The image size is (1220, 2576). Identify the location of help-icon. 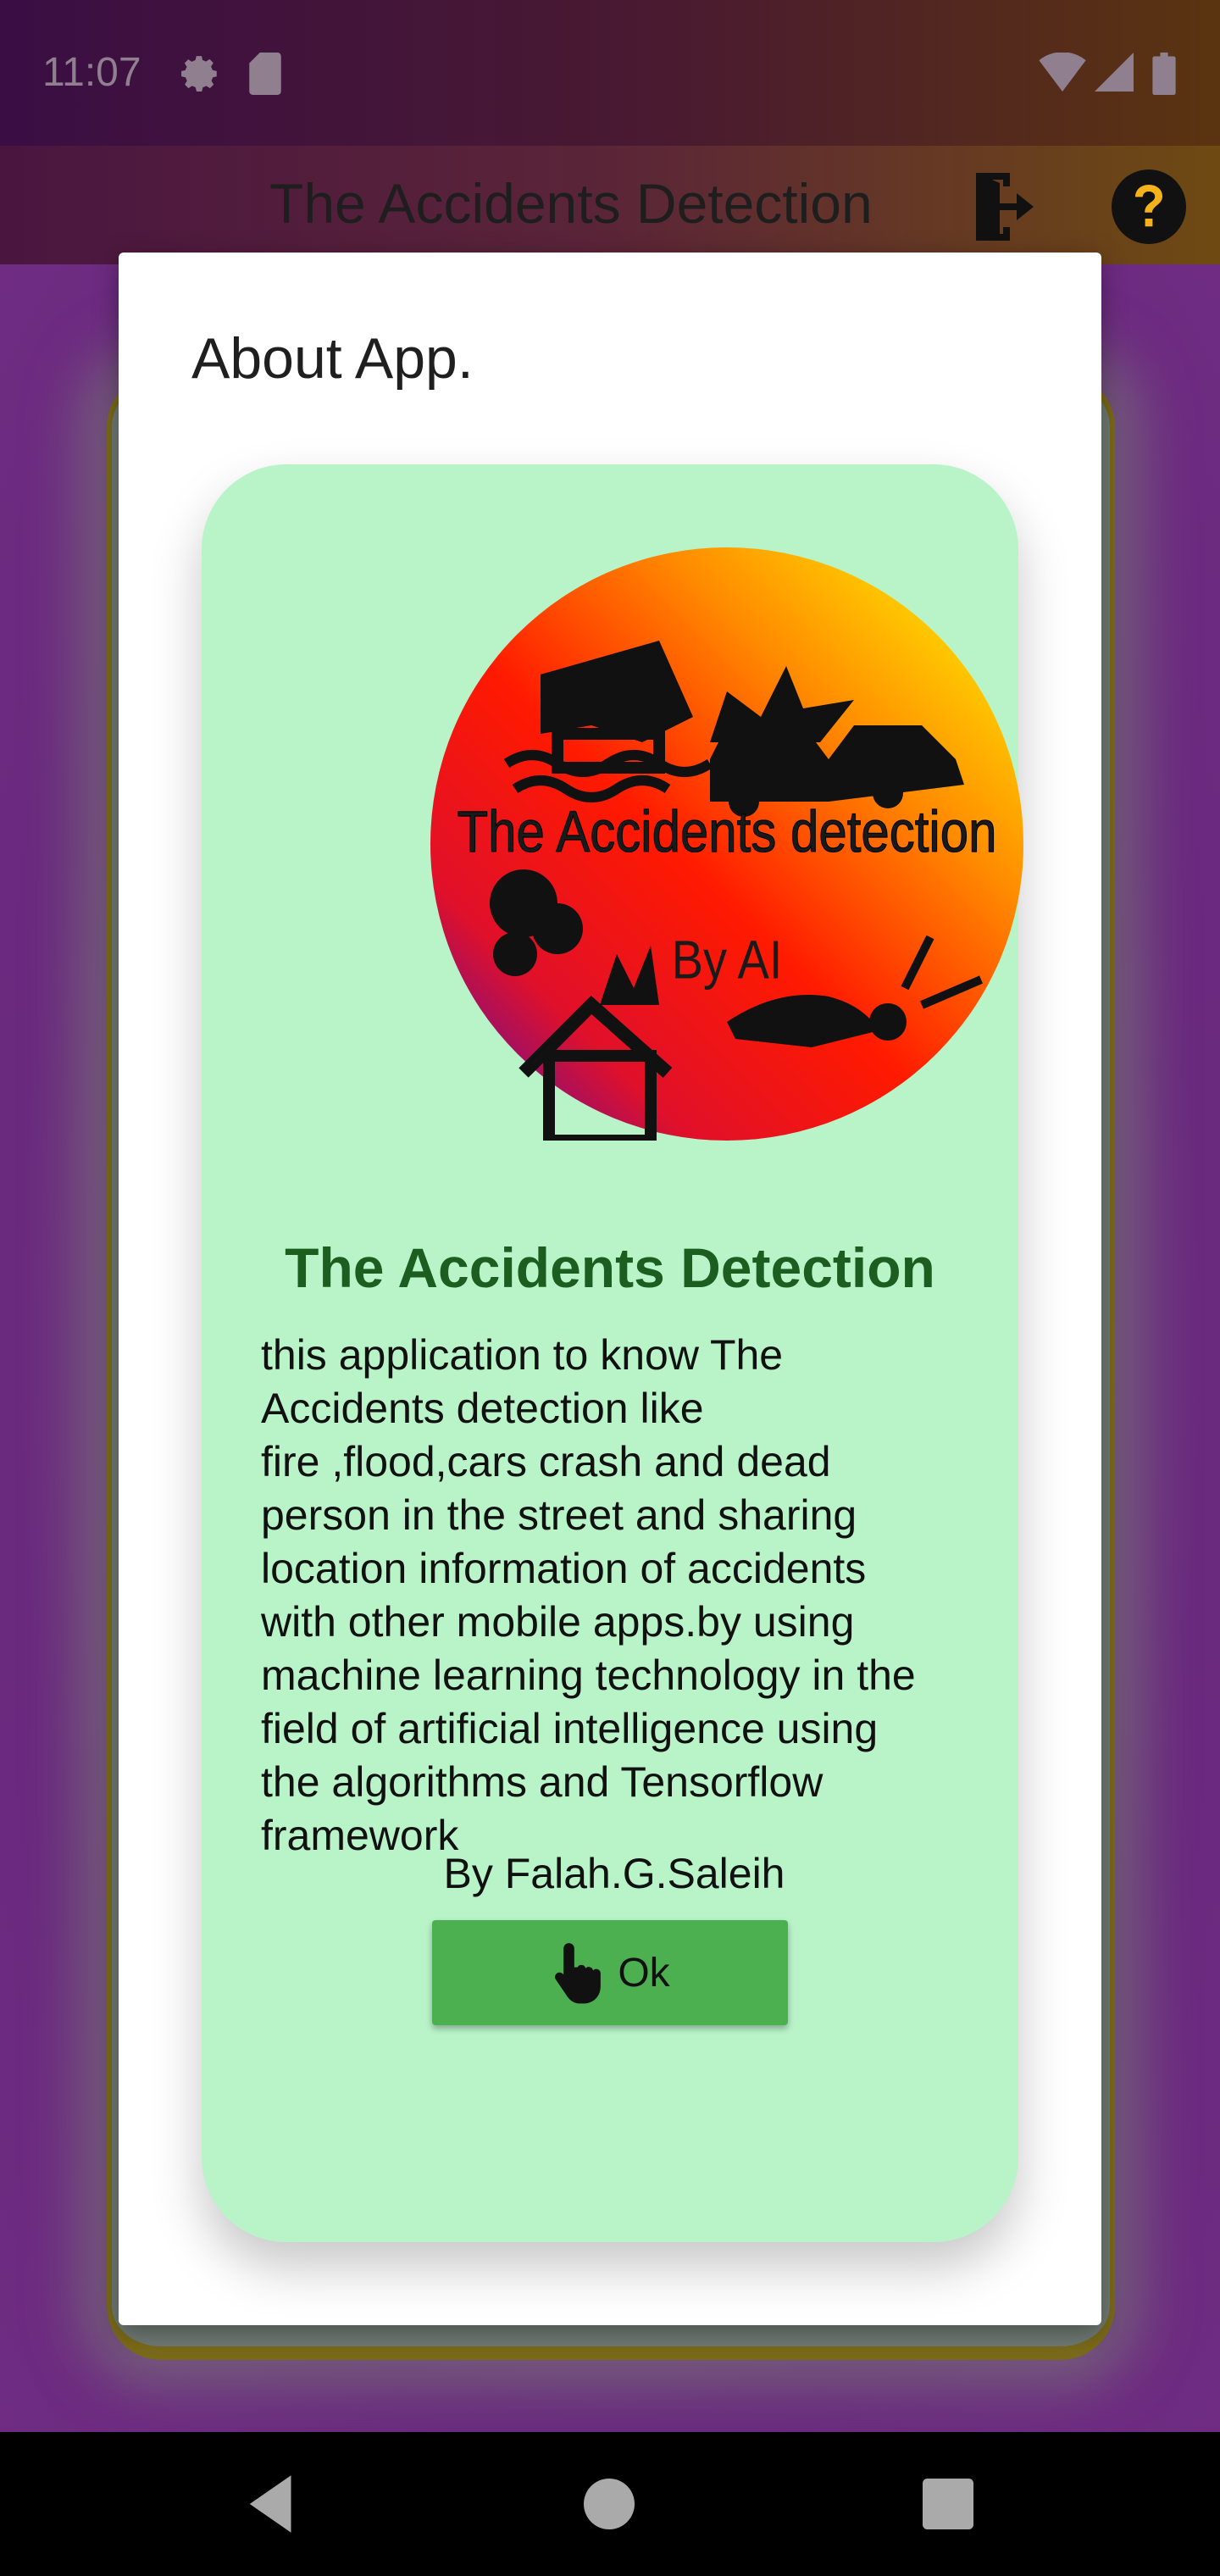
(1149, 206).